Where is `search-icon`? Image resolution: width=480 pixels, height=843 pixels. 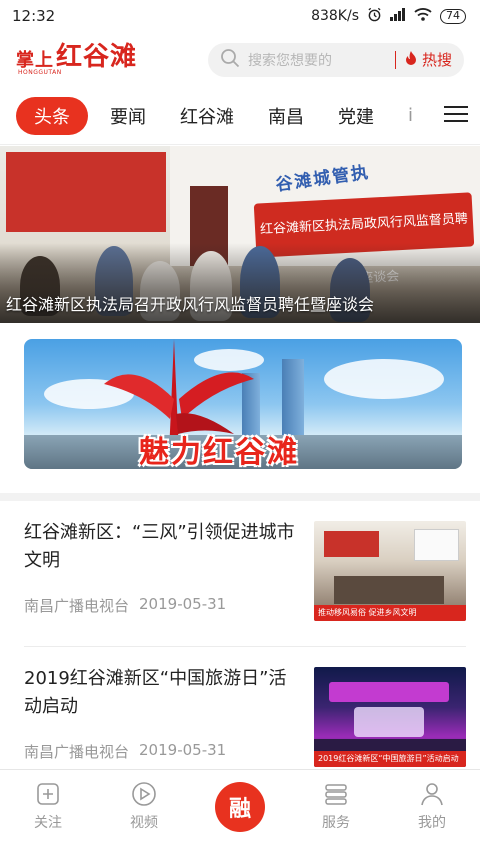 search-icon is located at coordinates (230, 60).